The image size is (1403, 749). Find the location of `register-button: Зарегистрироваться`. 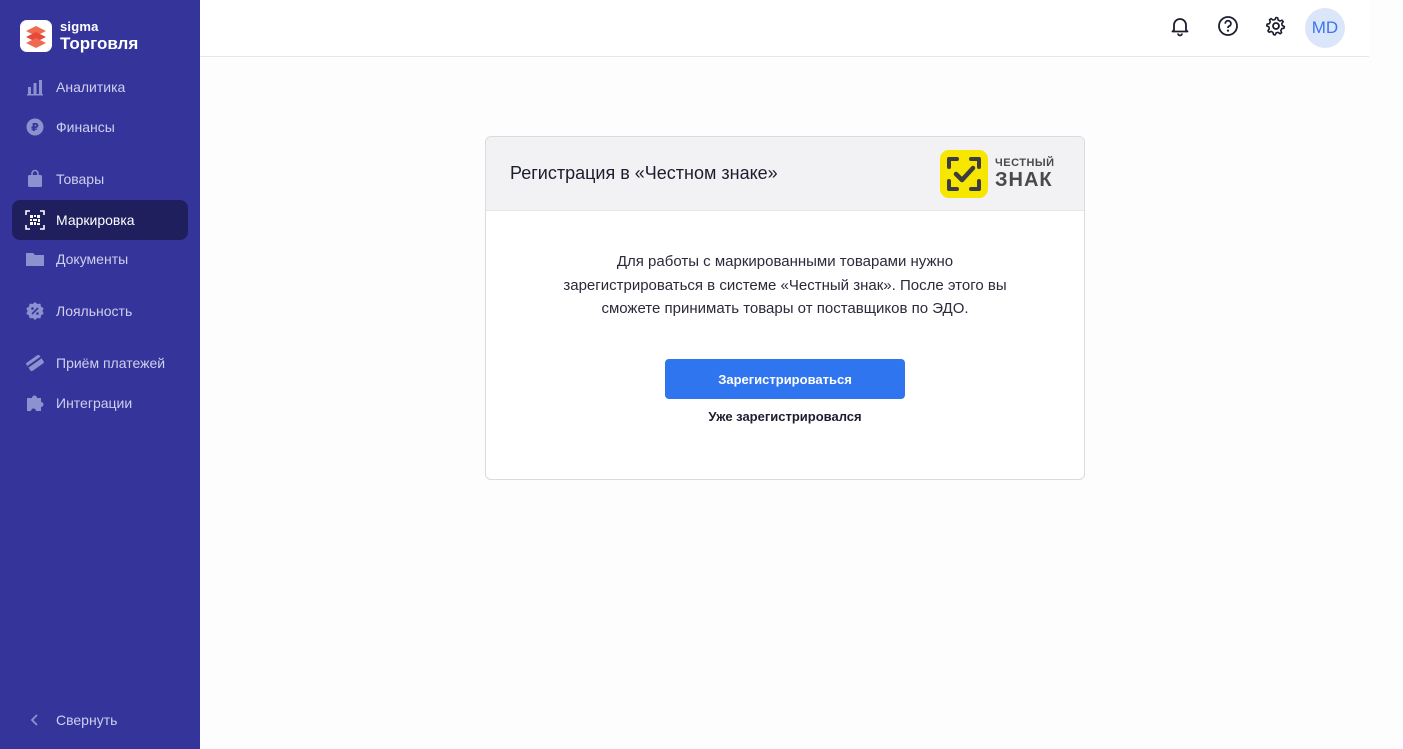

register-button: Зарегистрироваться is located at coordinates (785, 379).